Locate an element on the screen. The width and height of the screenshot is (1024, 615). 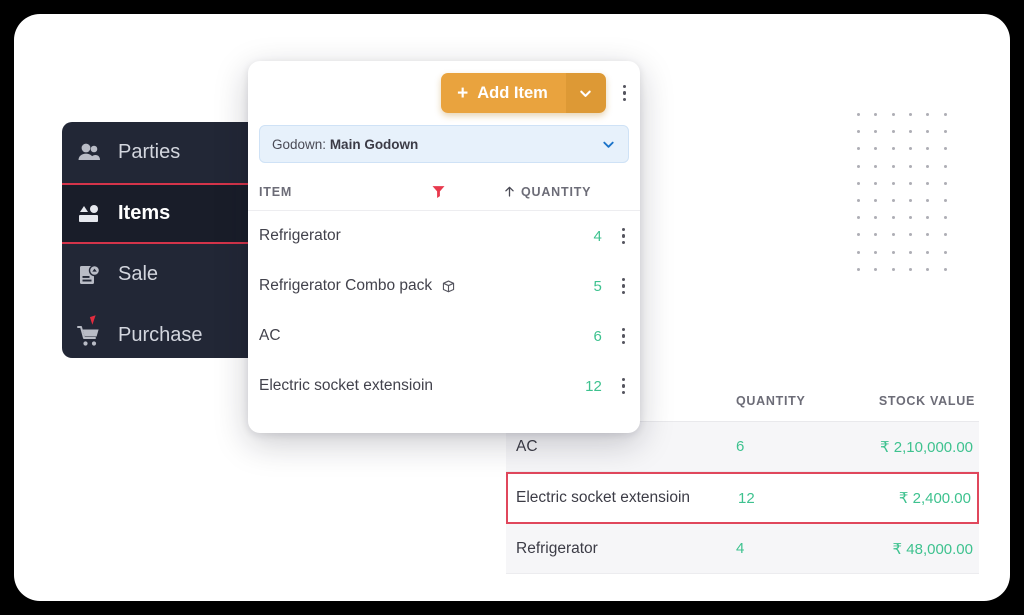
add-item-button: + Add Item is located at coordinates (503, 93).